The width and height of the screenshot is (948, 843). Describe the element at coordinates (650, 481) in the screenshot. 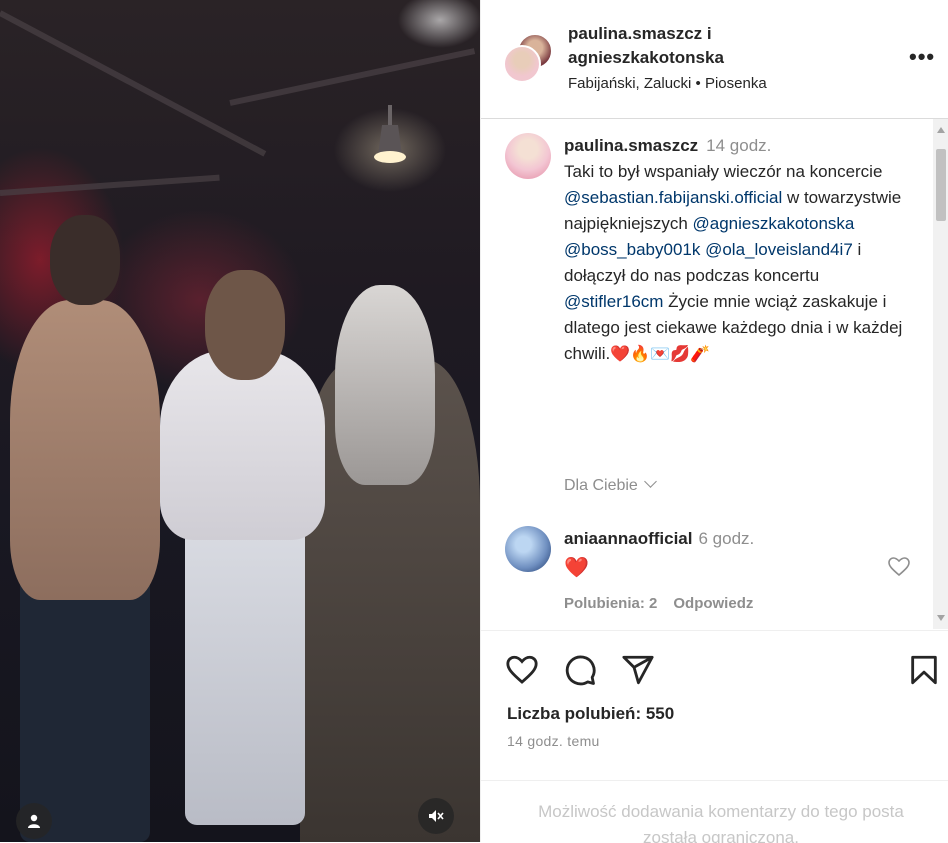

I see `chevron-down-icon` at that location.